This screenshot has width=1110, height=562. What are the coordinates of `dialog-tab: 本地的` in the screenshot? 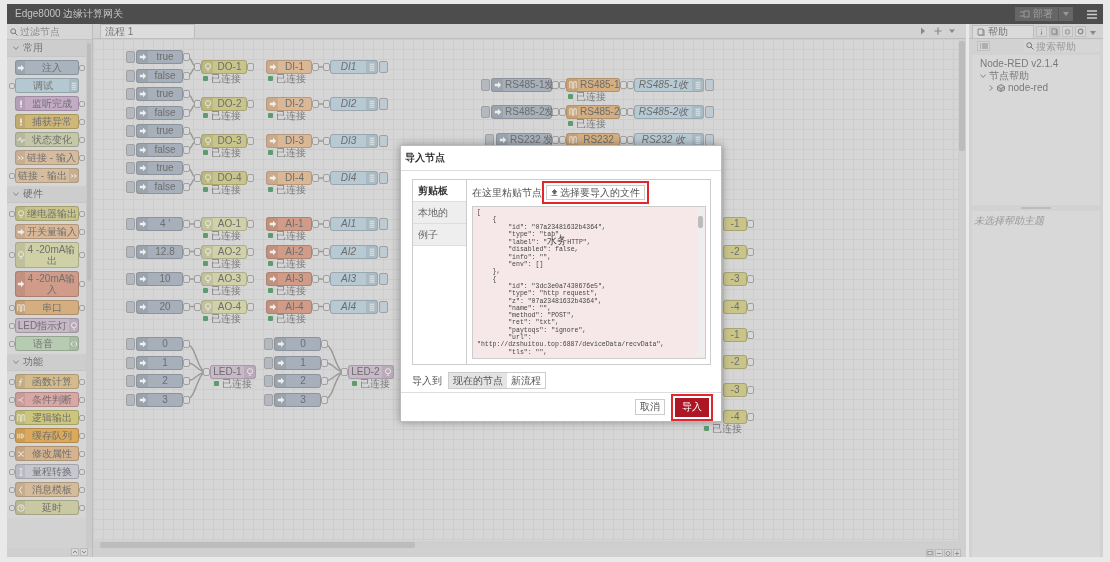 It's located at (439, 213).